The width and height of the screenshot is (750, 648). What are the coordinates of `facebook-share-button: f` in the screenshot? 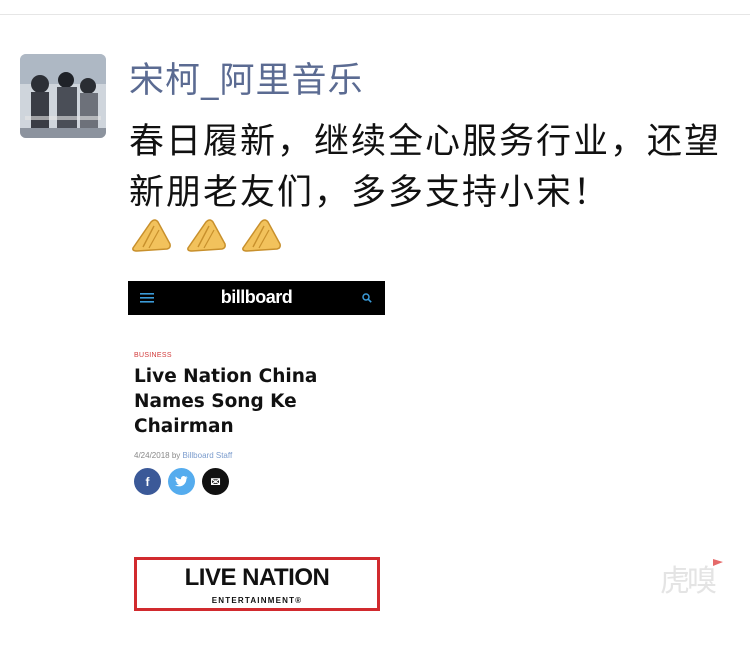 It's located at (147, 481).